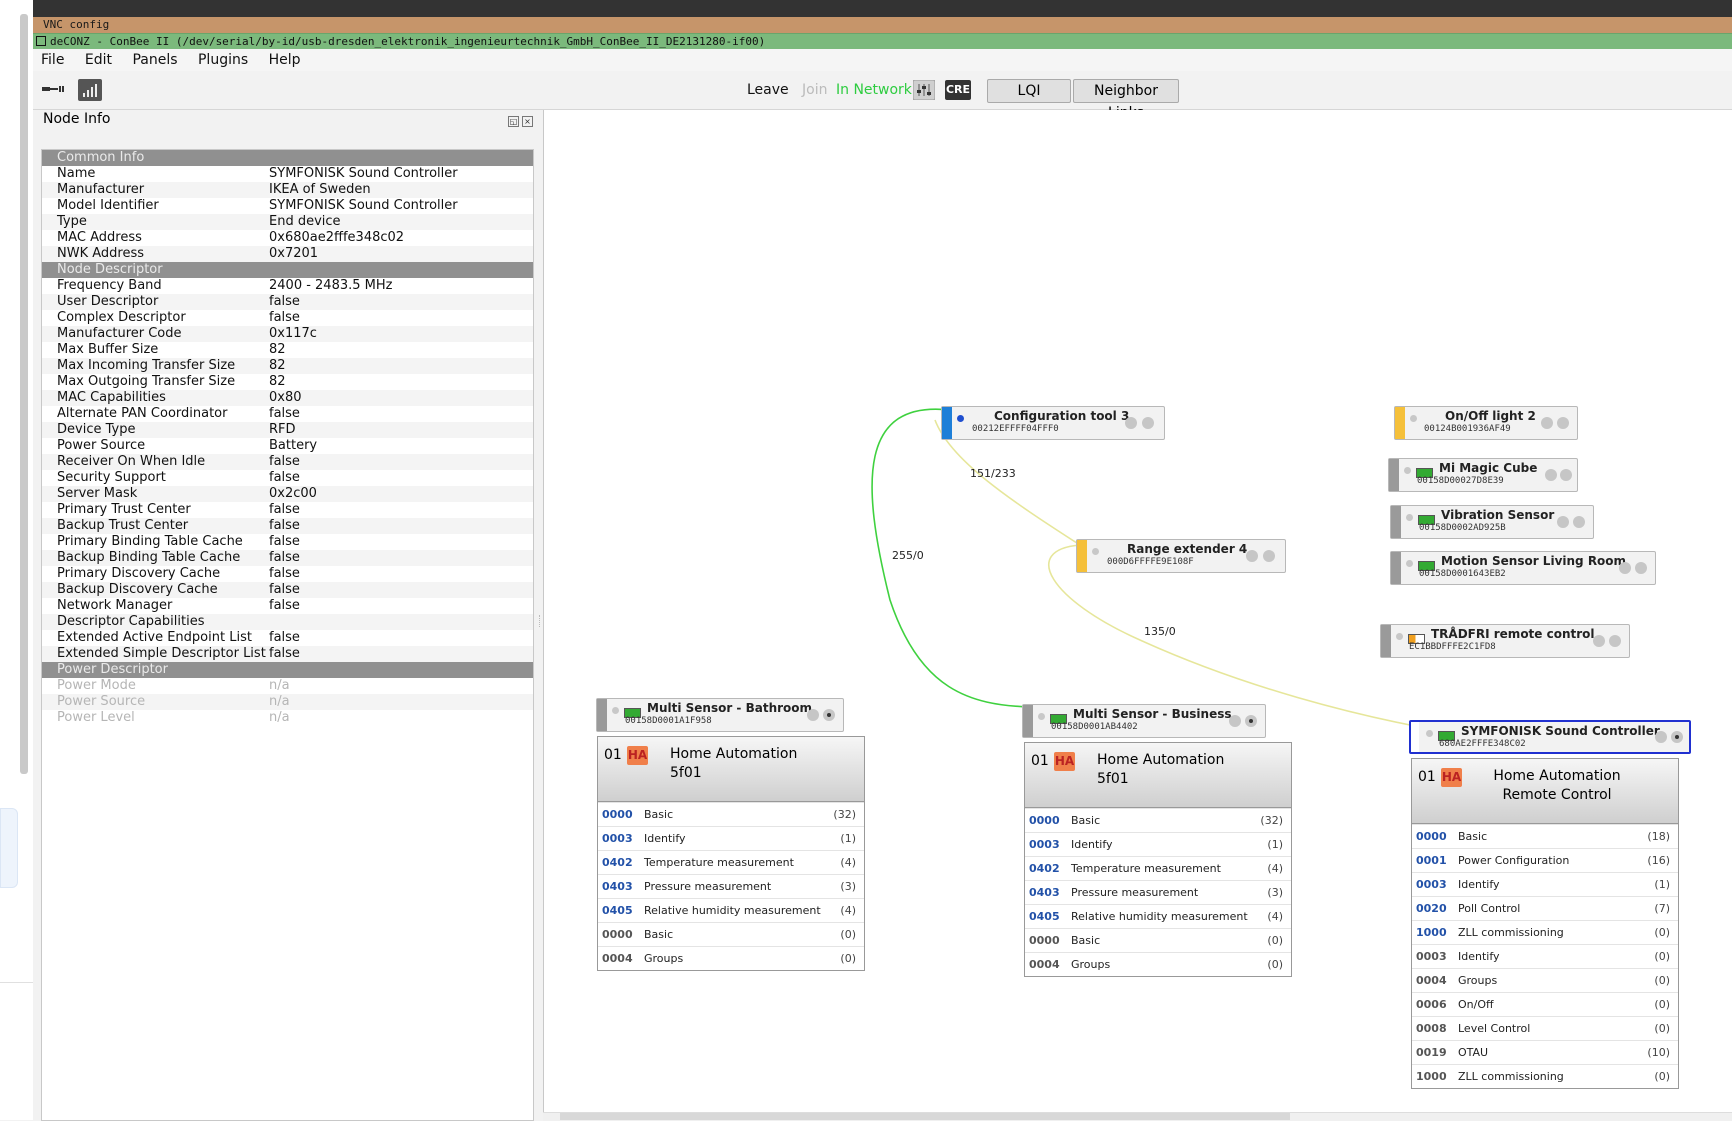 This screenshot has width=1732, height=1121. What do you see at coordinates (848, 838) in the screenshot?
I see `cluster-count: (1)` at bounding box center [848, 838].